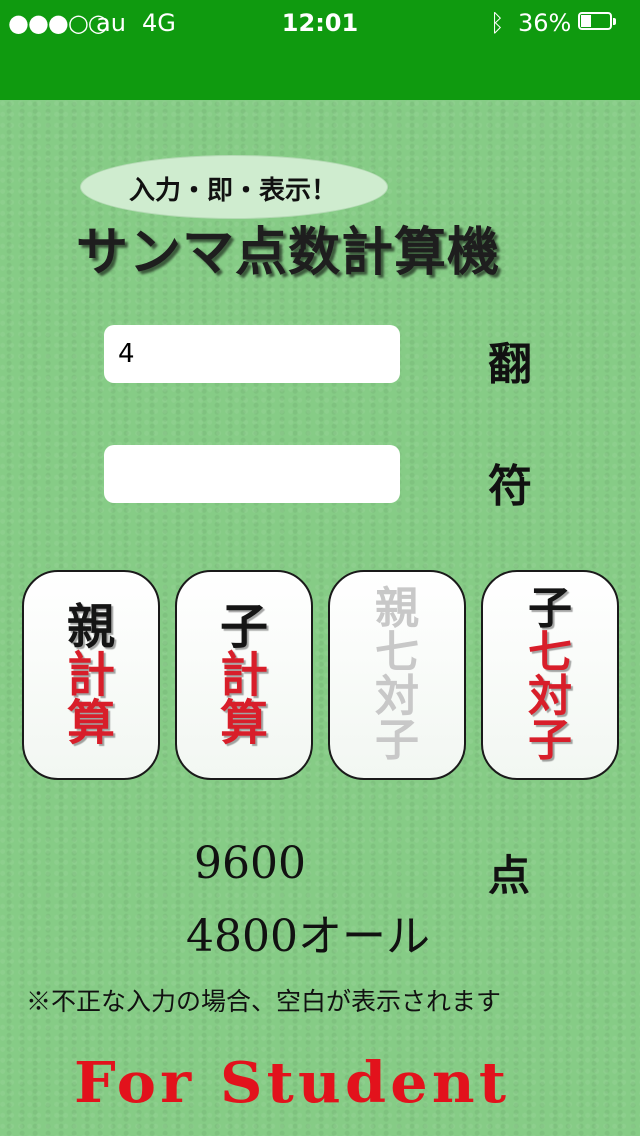 The width and height of the screenshot is (640, 1136). I want to click on dealer-seven-pairs-button: 親 七 対 子, so click(397, 675).